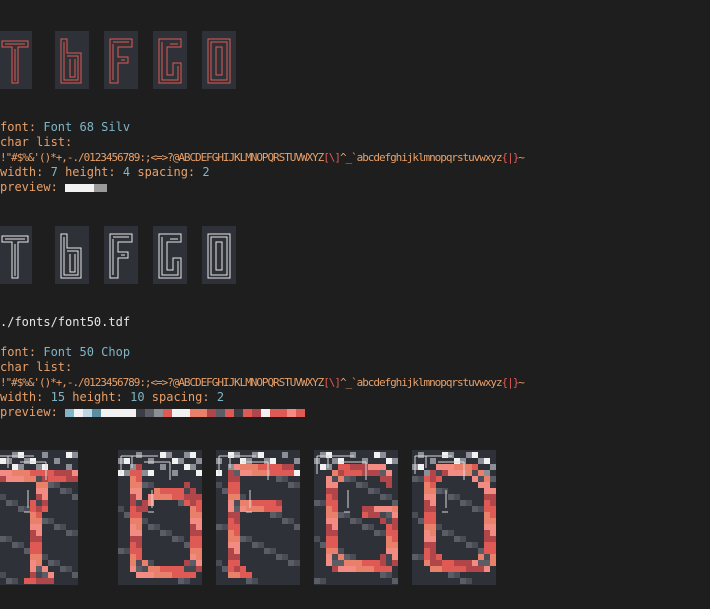  What do you see at coordinates (90, 172) in the screenshot?
I see `height-label: height:` at bounding box center [90, 172].